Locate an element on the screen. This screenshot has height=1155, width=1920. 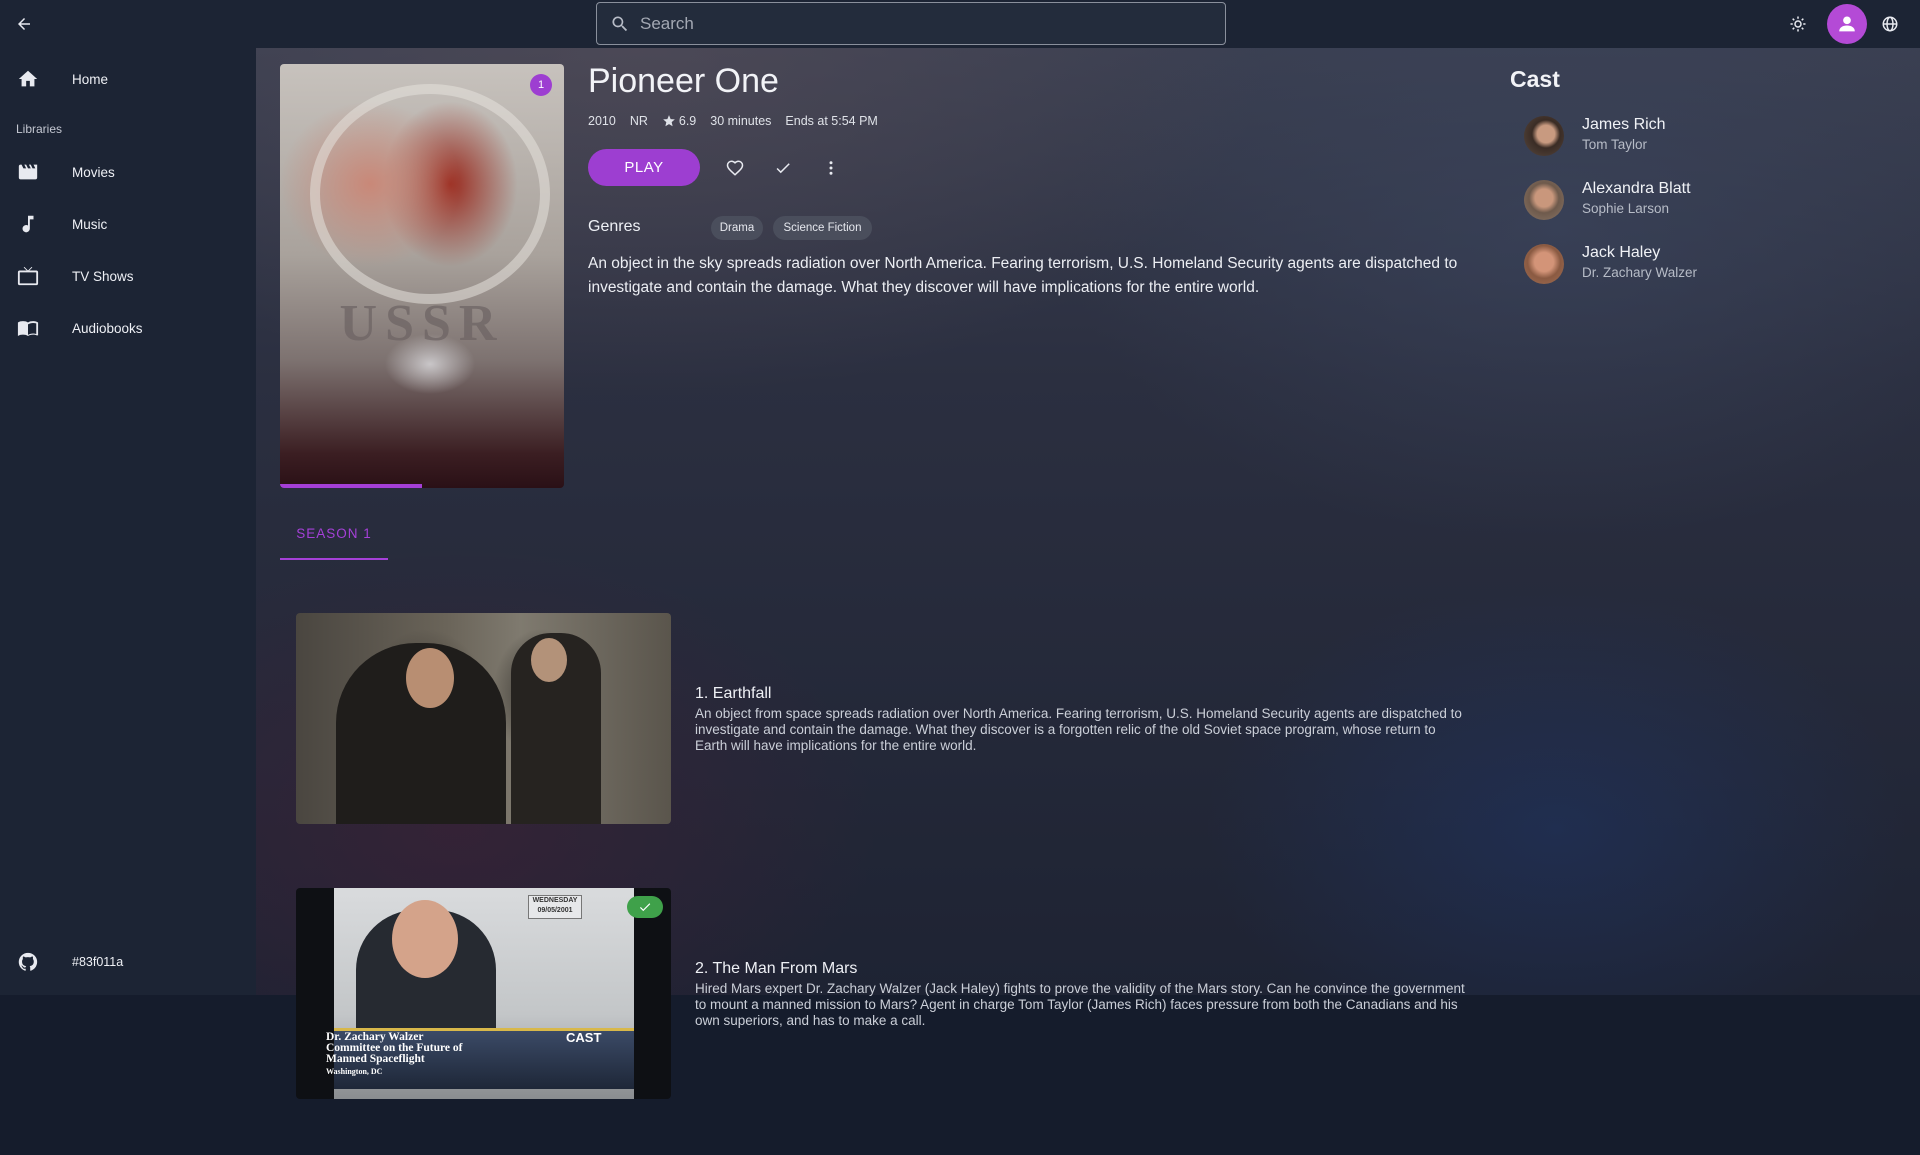
play-progress-bar is located at coordinates (422, 486).